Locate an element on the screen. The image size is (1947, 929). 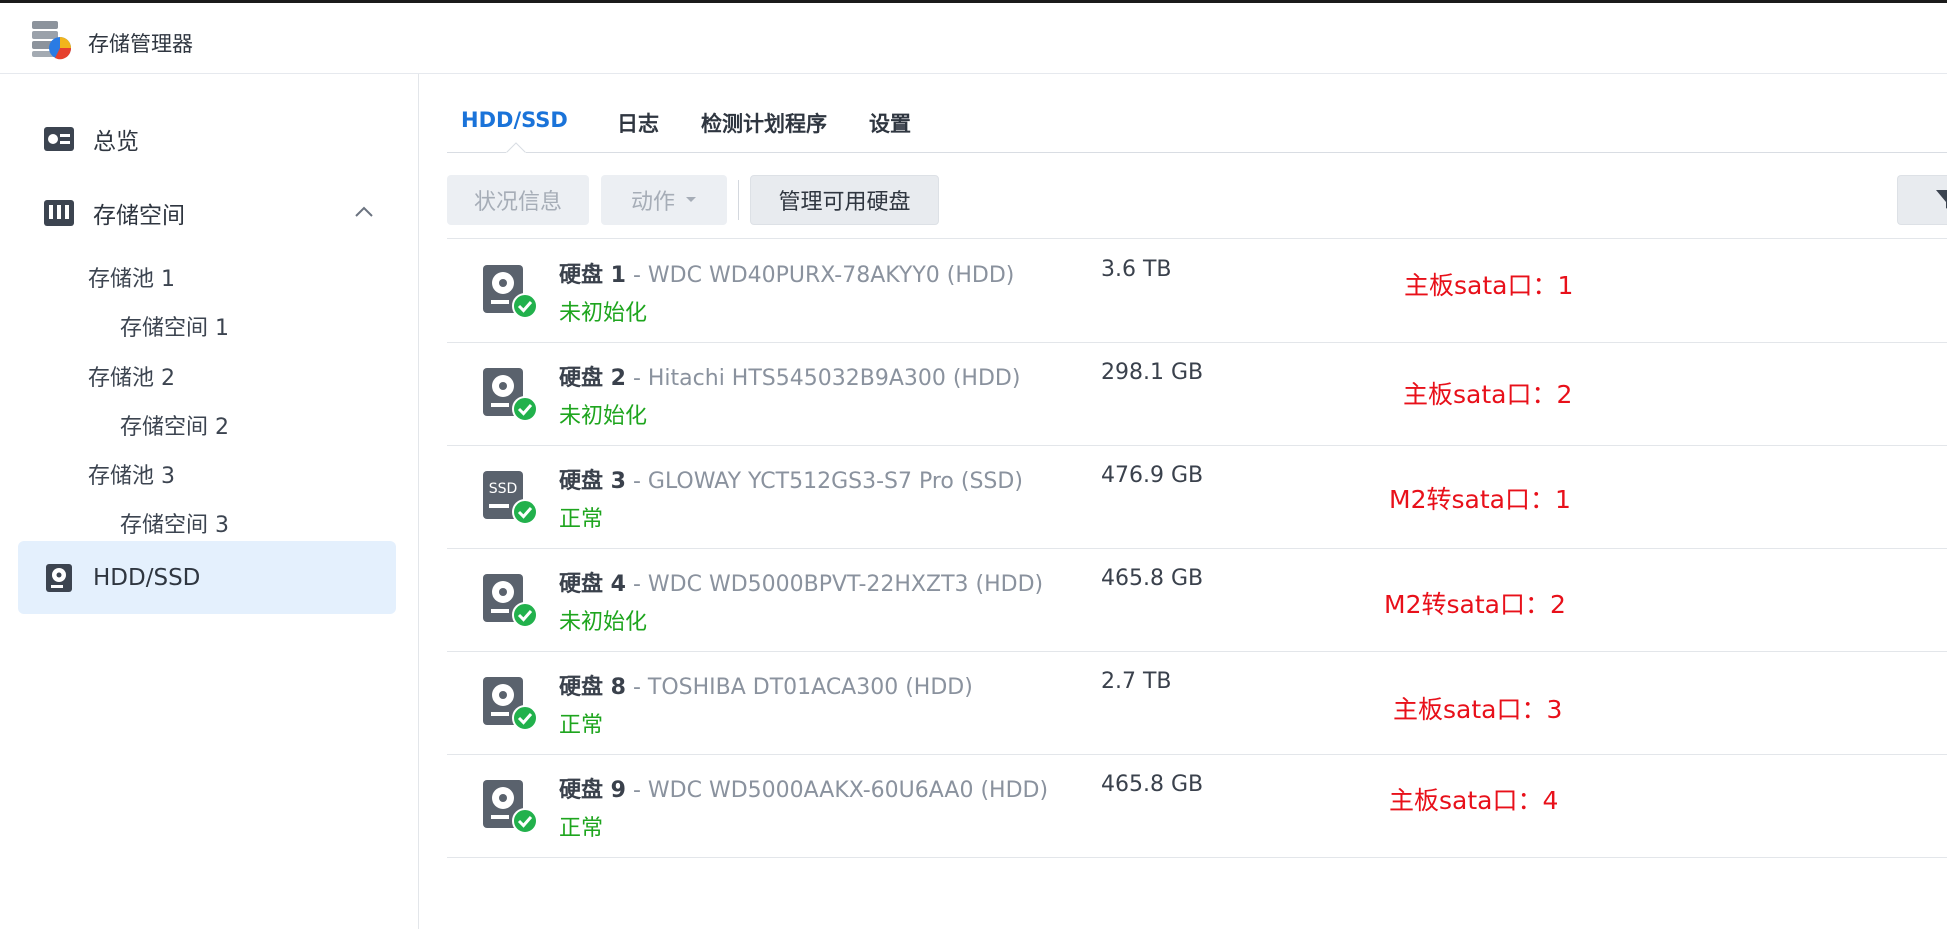
disk-label: 硬盘 3 is located at coordinates (592, 481).